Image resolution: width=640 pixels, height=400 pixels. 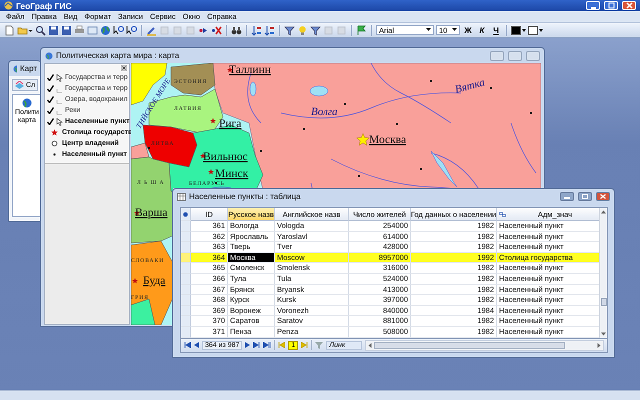 What do you see at coordinates (118, 55) in the screenshot?
I see `window-title: Политическая карта мира : карта` at bounding box center [118, 55].